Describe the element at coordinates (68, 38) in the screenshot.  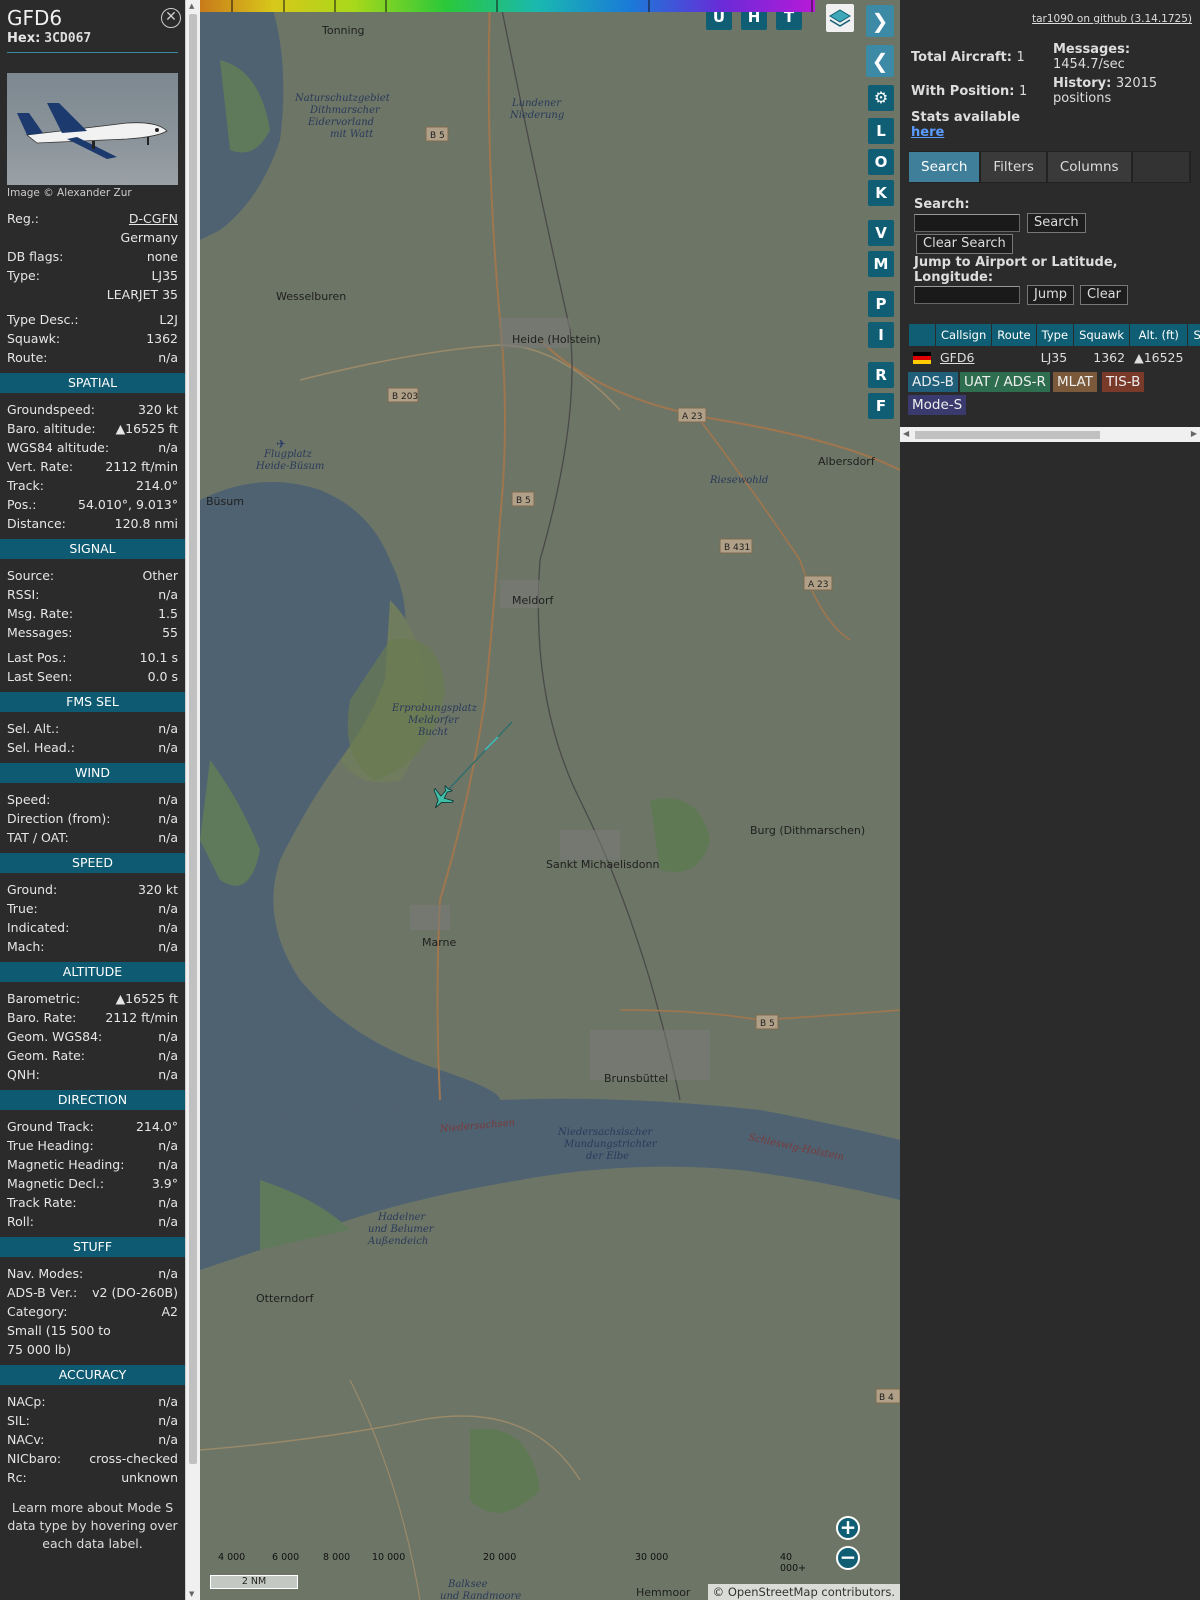
I see `hex-code: 3CD067` at that location.